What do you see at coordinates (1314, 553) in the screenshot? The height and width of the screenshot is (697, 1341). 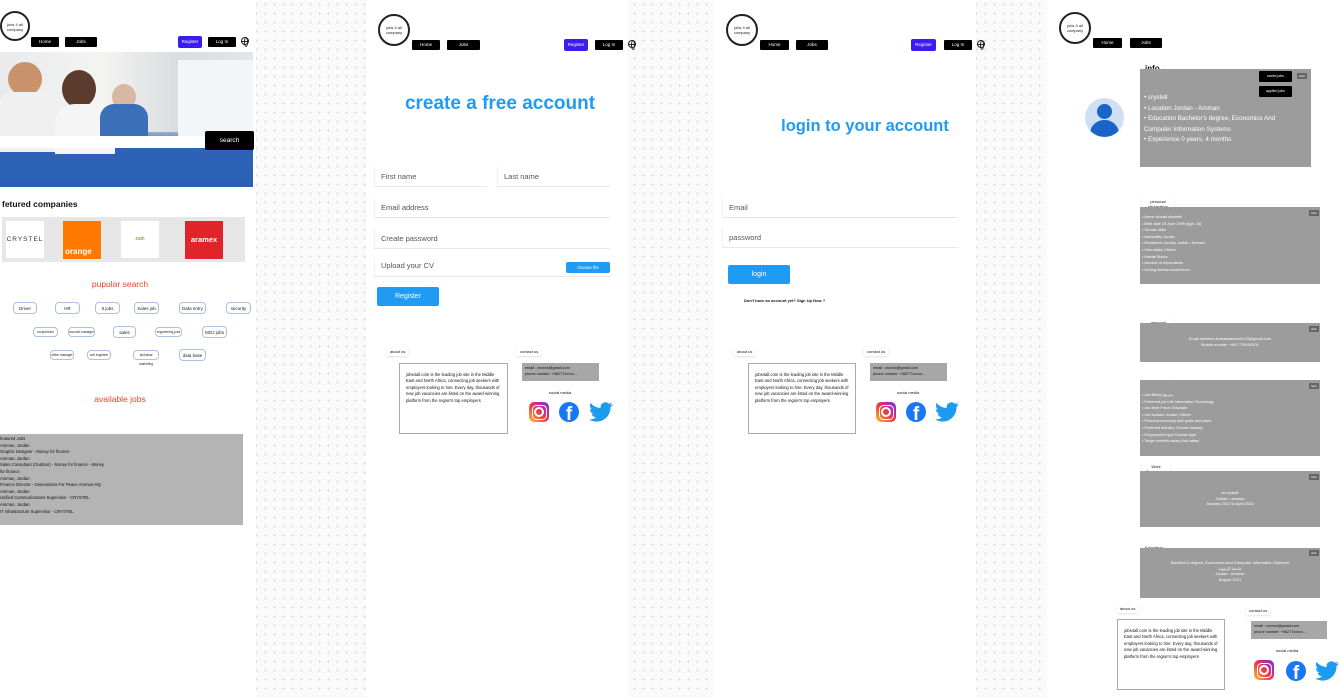 I see `education-edit-button: Edit` at bounding box center [1314, 553].